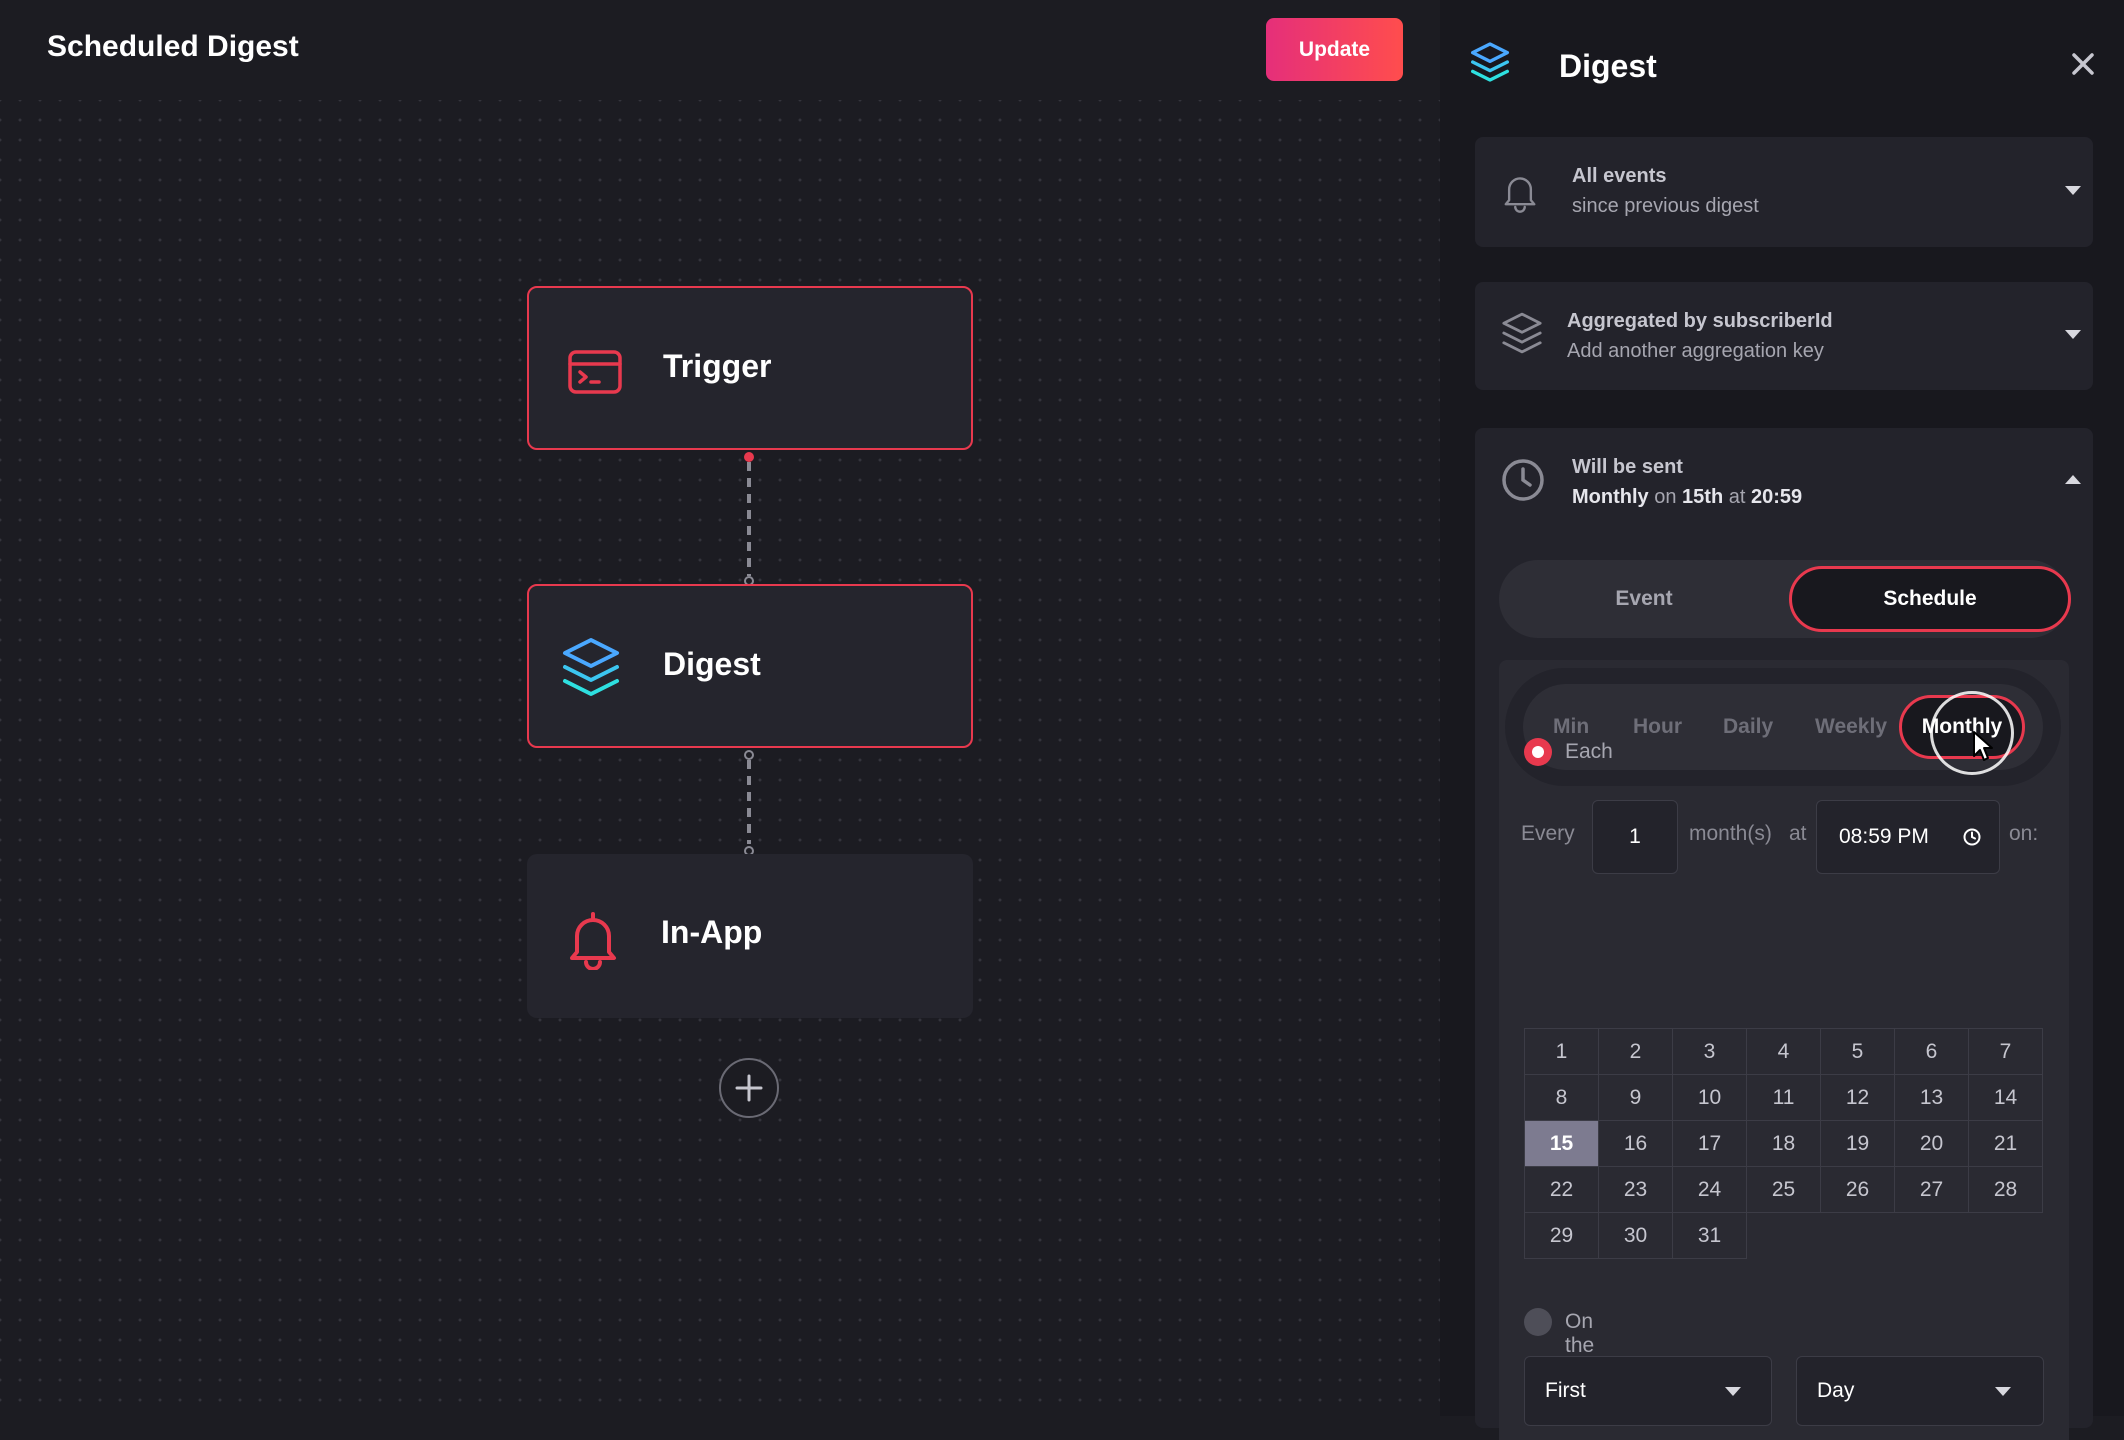  What do you see at coordinates (1636, 1236) in the screenshot?
I see `day-cell: 30` at bounding box center [1636, 1236].